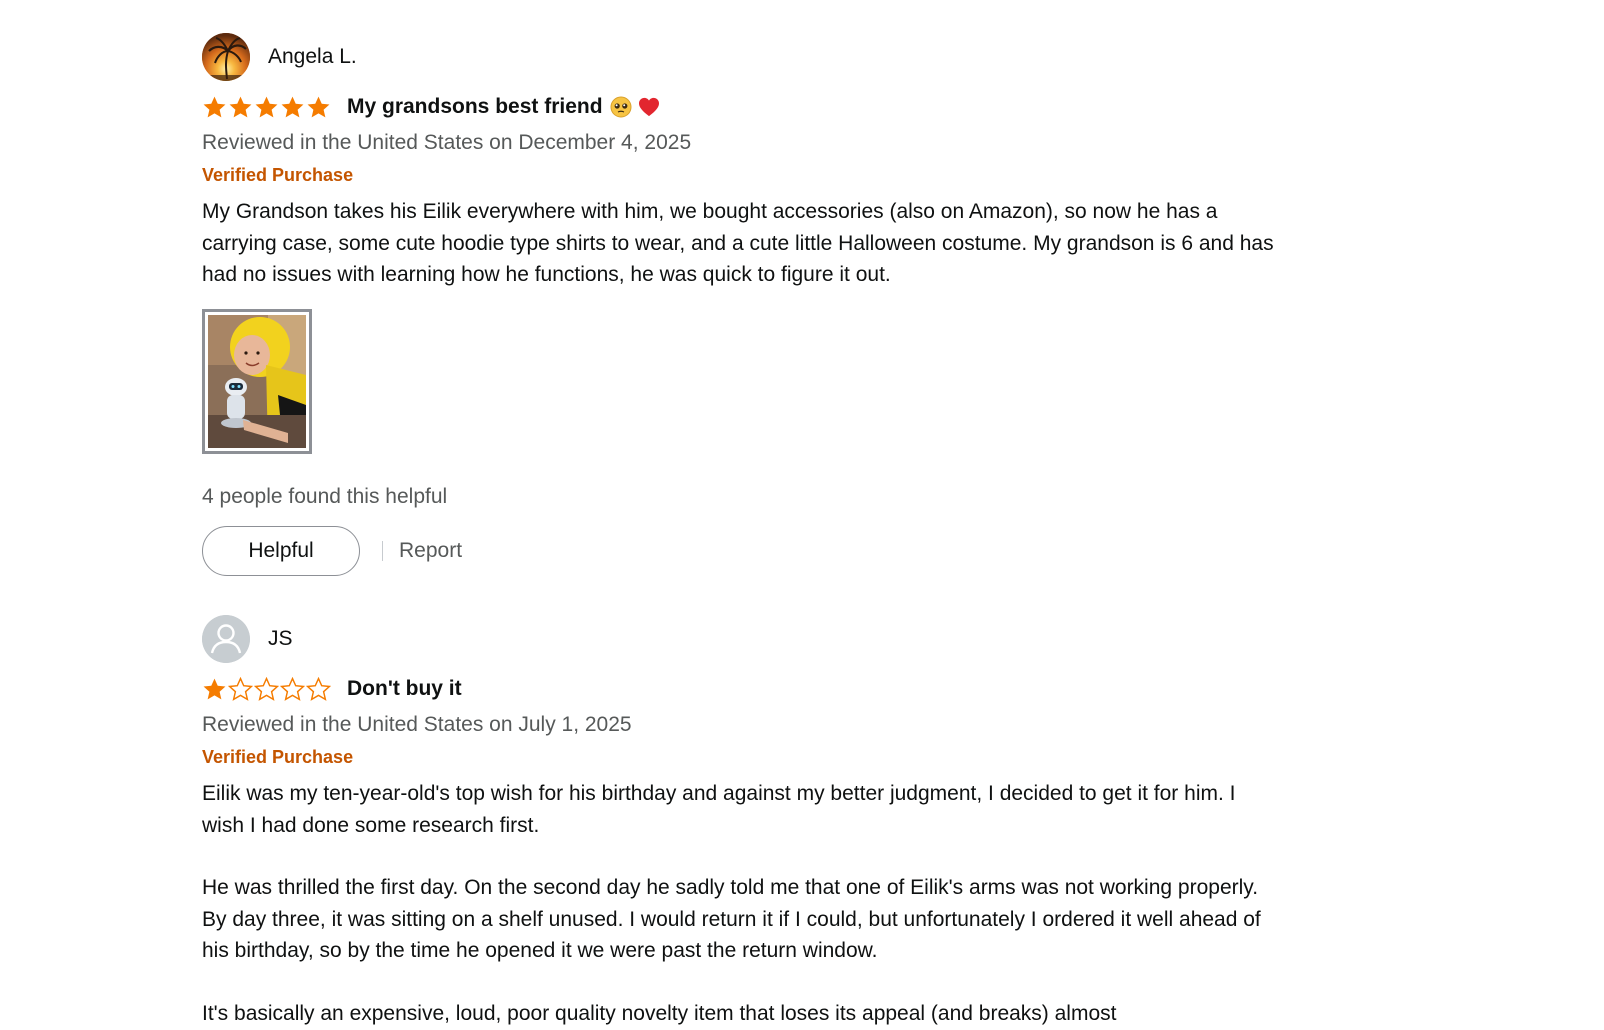  I want to click on reviewer-profile: Angela L., so click(752, 57).